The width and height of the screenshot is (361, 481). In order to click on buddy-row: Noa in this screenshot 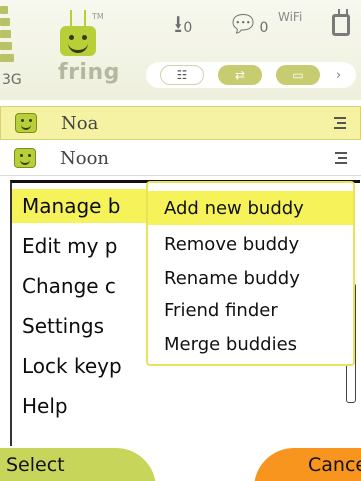, I will do `click(180, 123)`.